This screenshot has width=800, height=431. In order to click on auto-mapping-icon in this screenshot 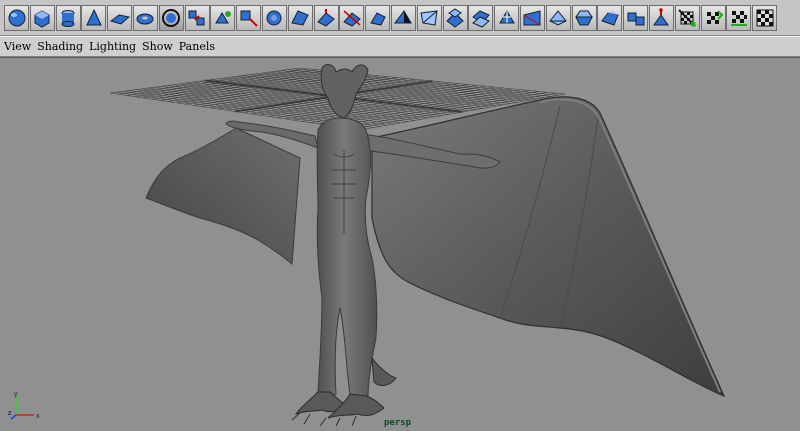, I will do `click(715, 16)`.